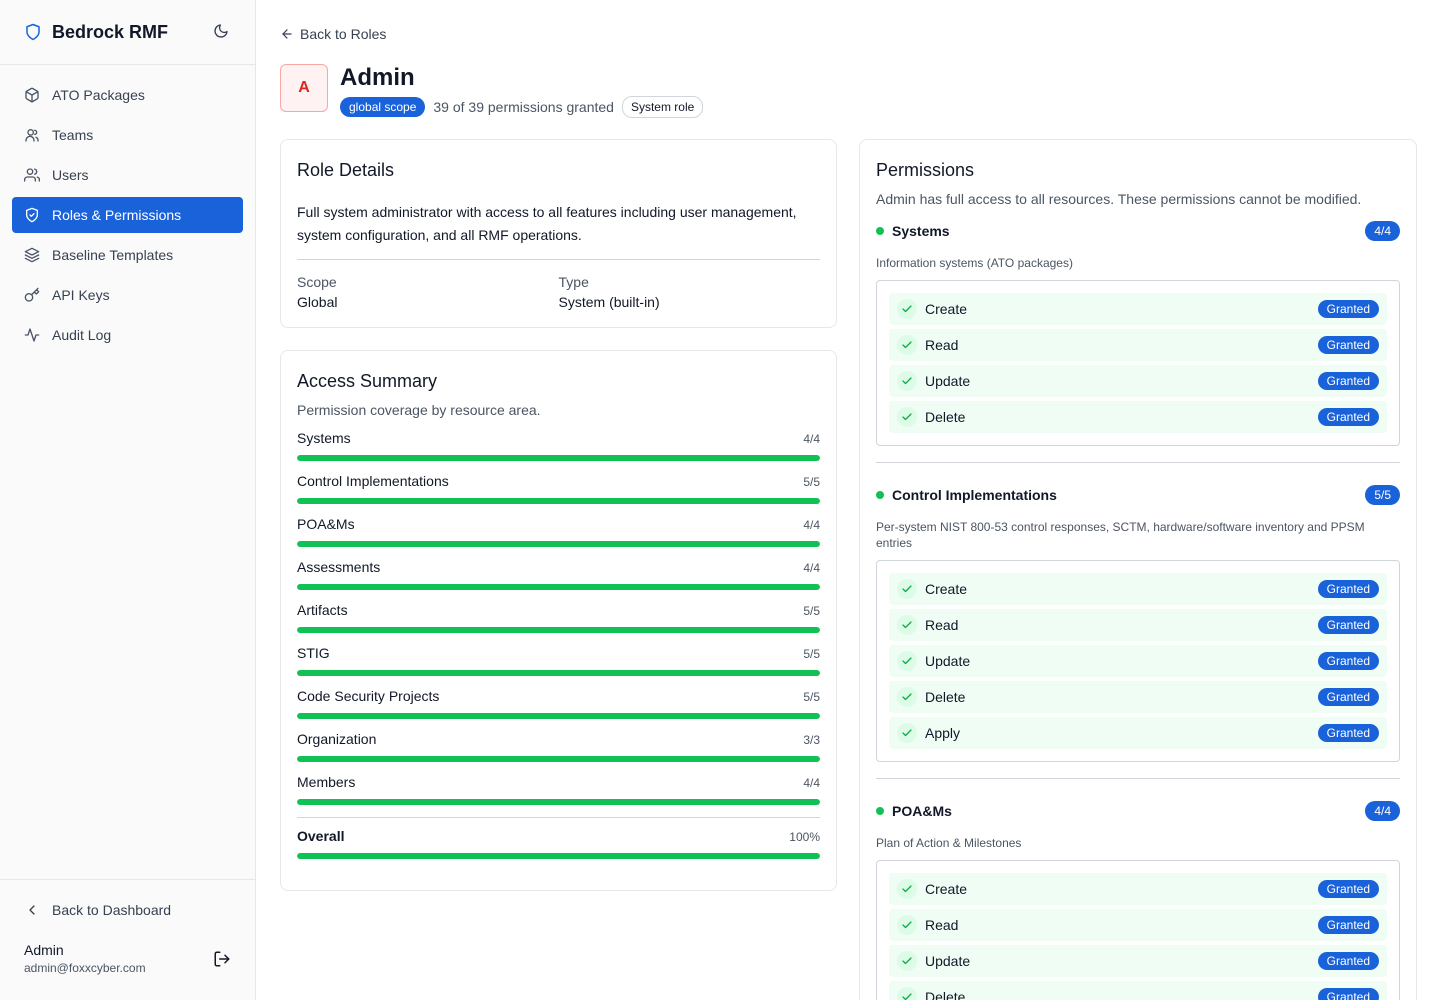  What do you see at coordinates (222, 959) in the screenshot?
I see `logout-icon` at bounding box center [222, 959].